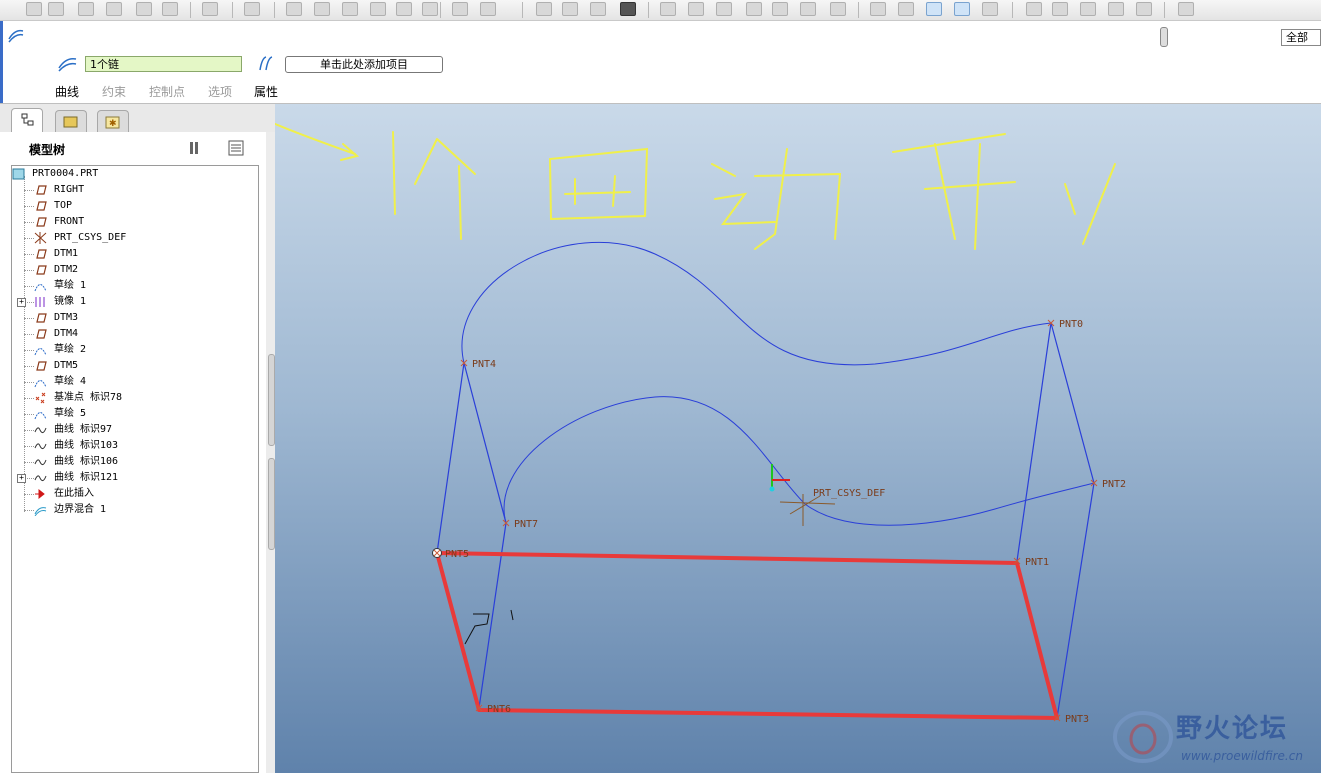  What do you see at coordinates (270, 452) in the screenshot?
I see `panel-sash` at bounding box center [270, 452].